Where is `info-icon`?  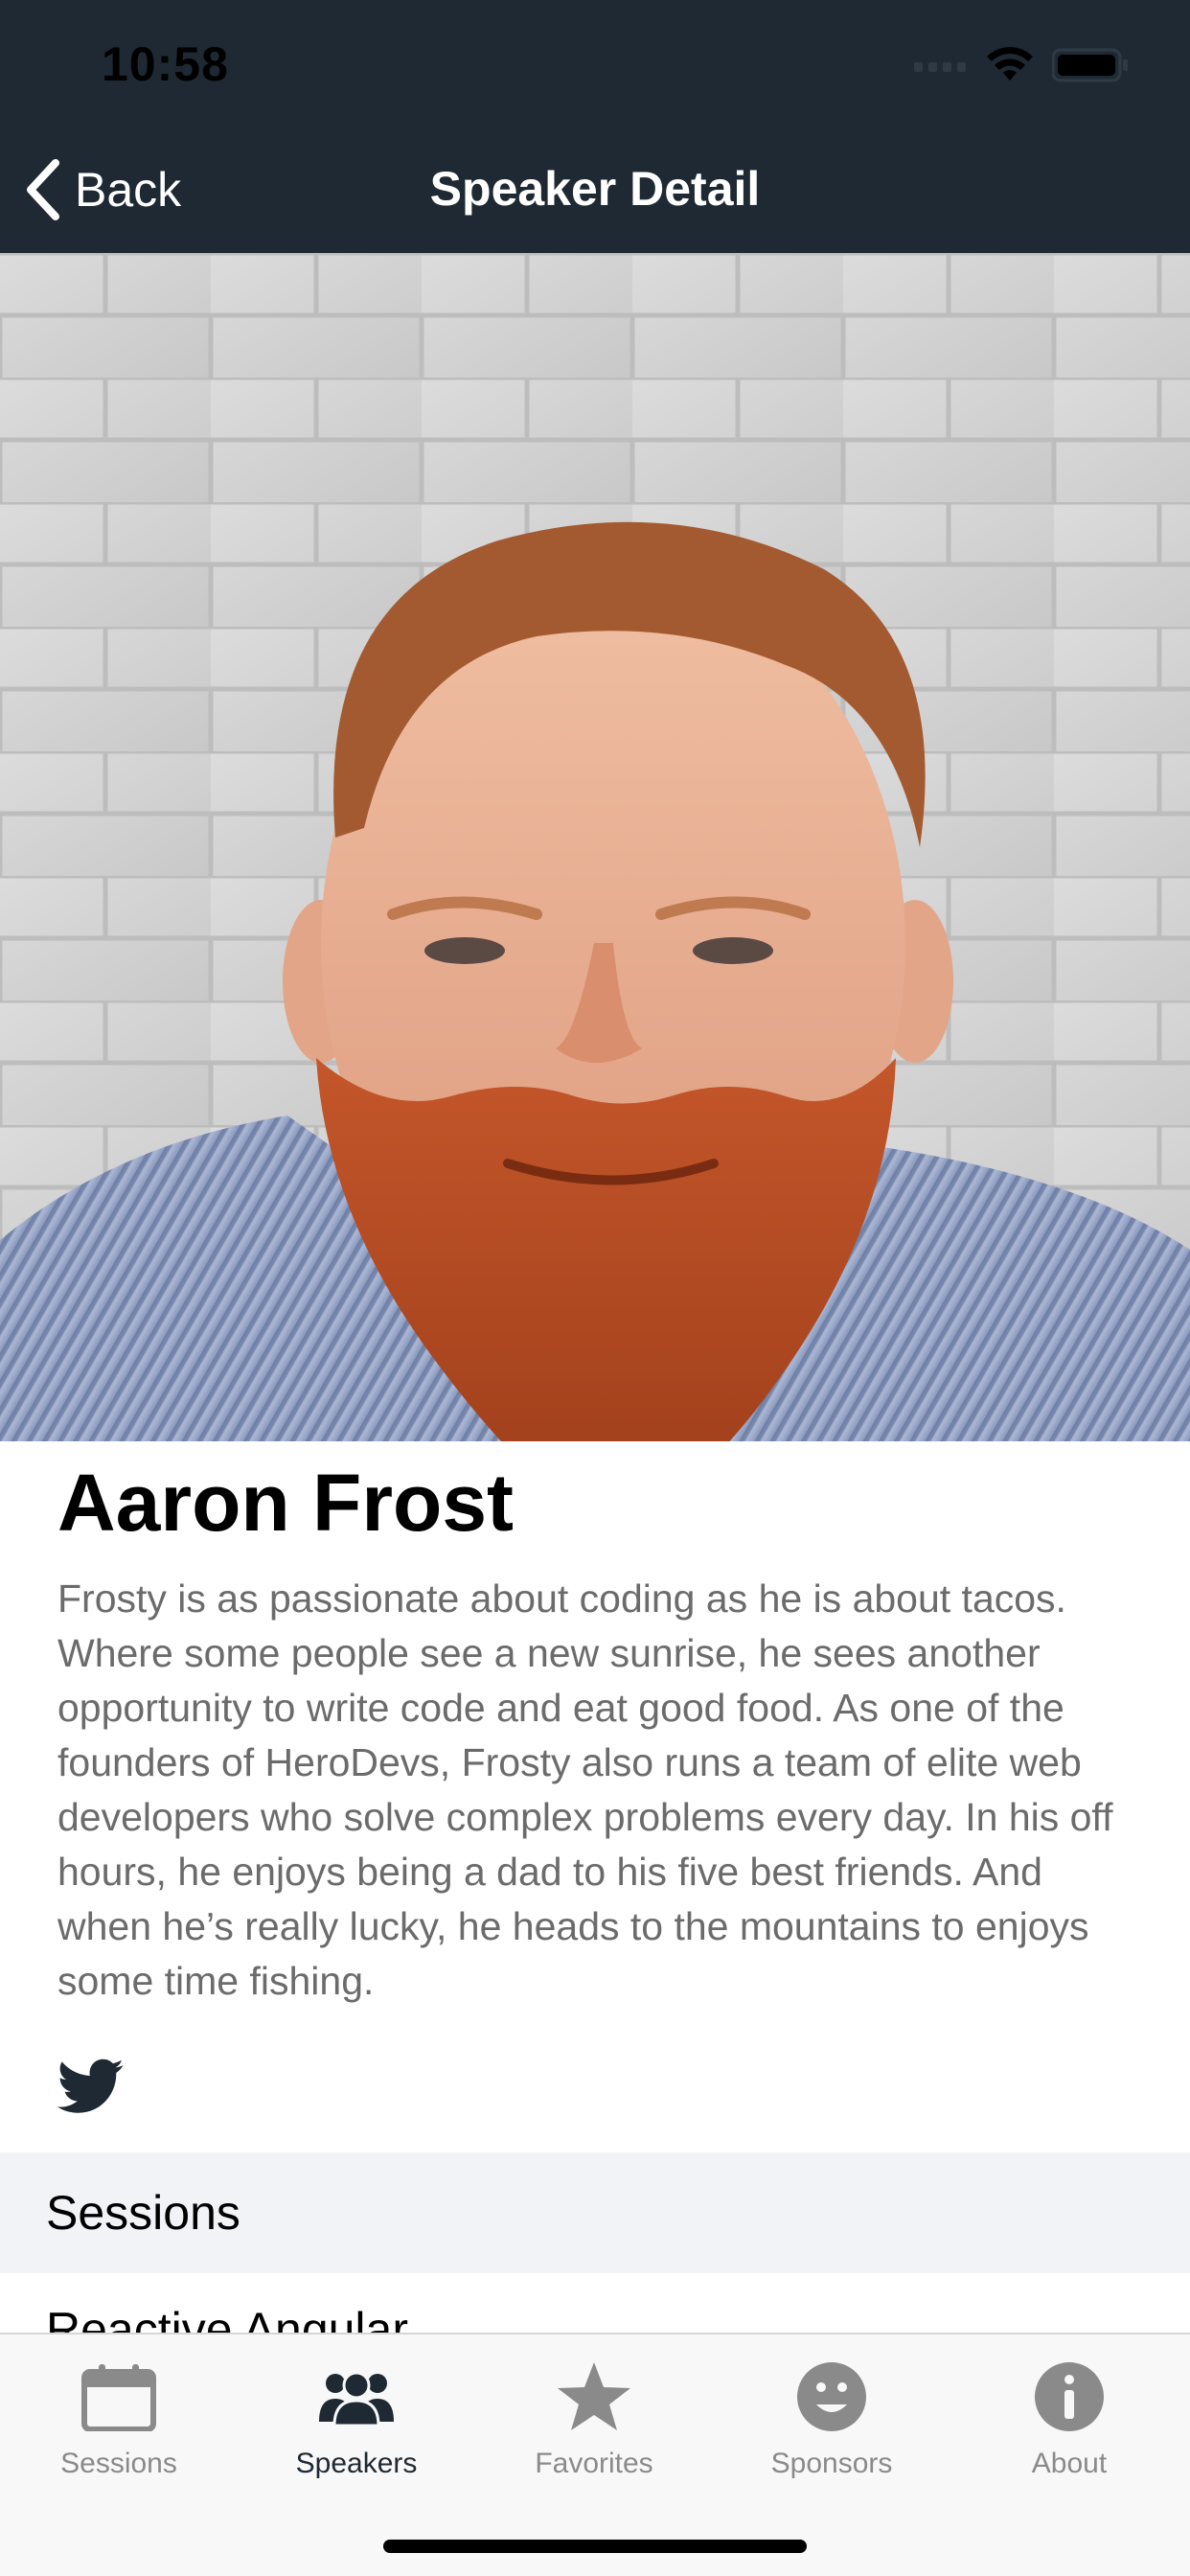
info-icon is located at coordinates (1070, 2396).